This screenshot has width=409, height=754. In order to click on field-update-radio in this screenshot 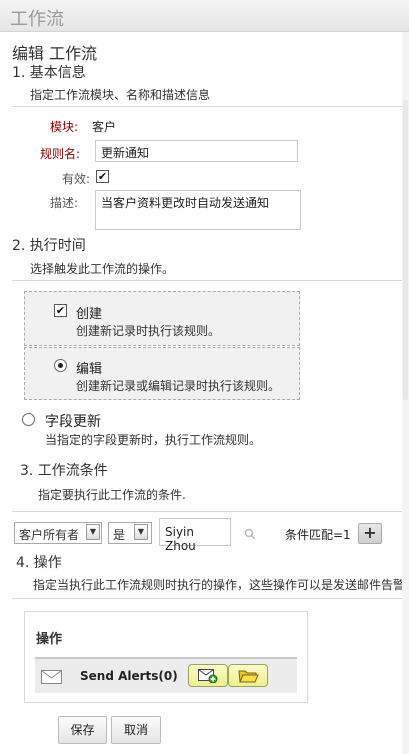, I will do `click(28, 419)`.